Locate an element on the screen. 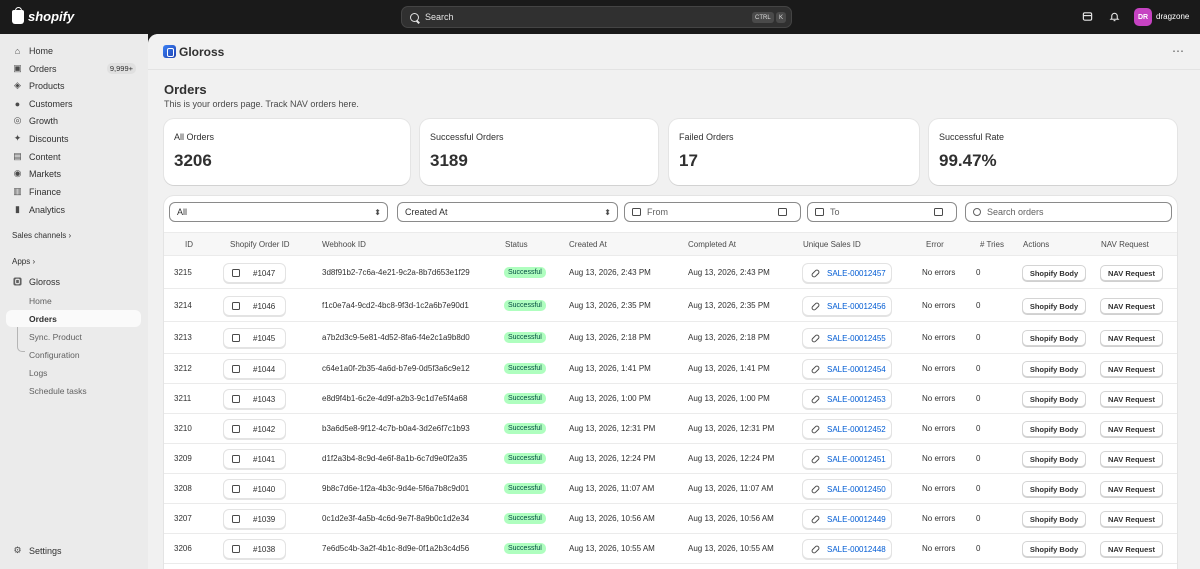 The height and width of the screenshot is (569, 1200). more-options-icon: ⋯ is located at coordinates (1178, 51).